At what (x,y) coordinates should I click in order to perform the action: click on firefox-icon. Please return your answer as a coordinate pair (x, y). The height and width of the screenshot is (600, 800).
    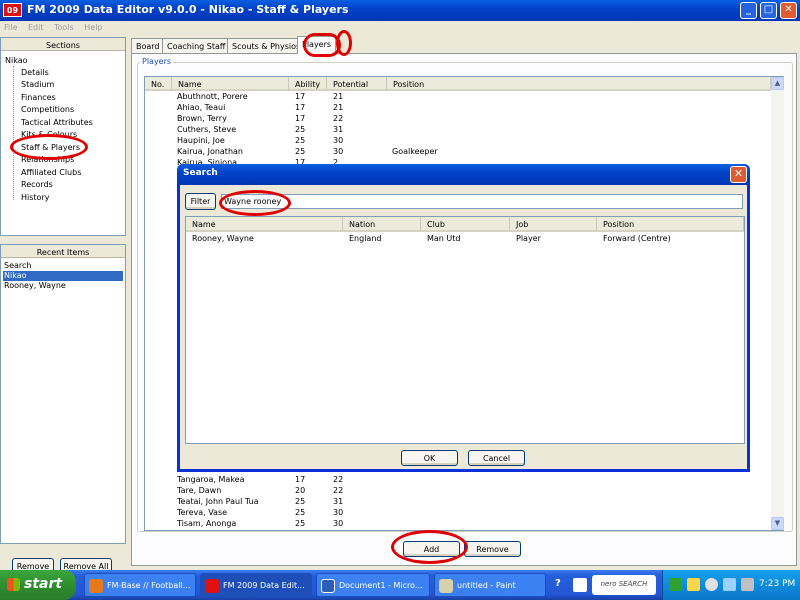
    Looking at the image, I should click on (96, 586).